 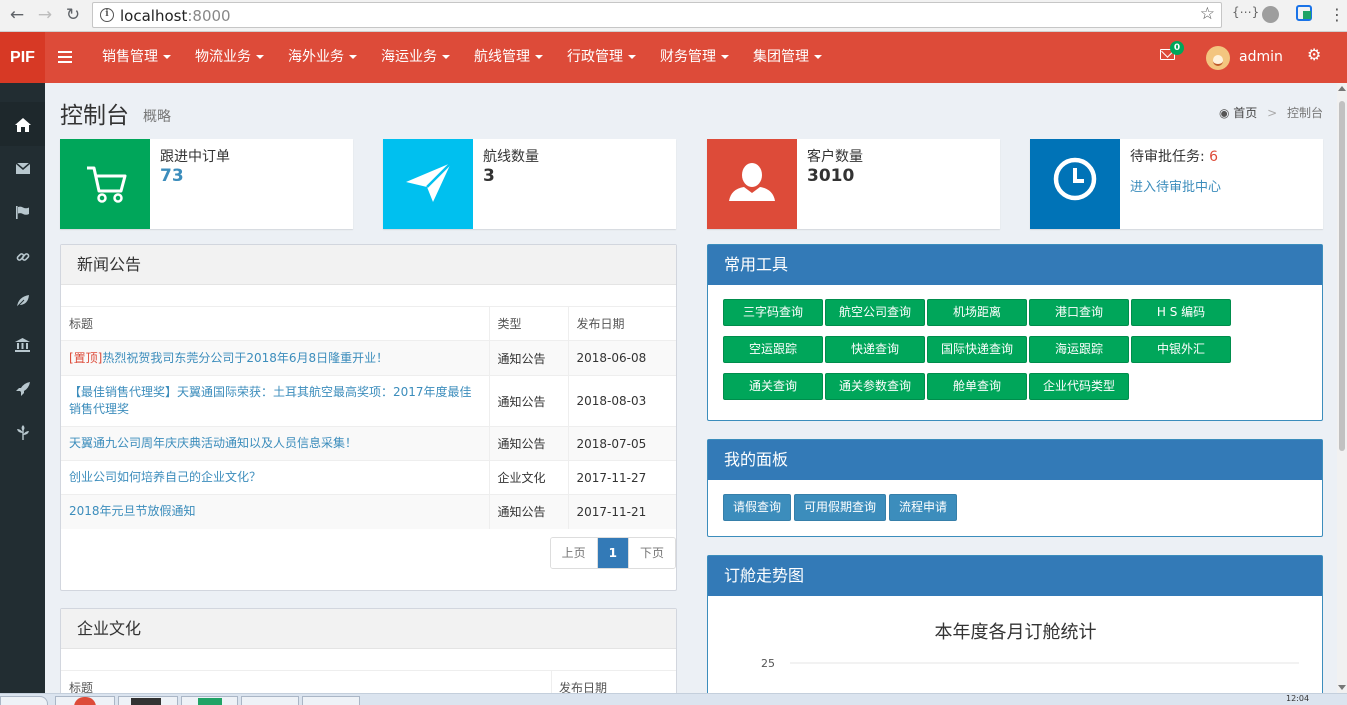 I want to click on tool-port-button: 港口查询, so click(x=1079, y=312).